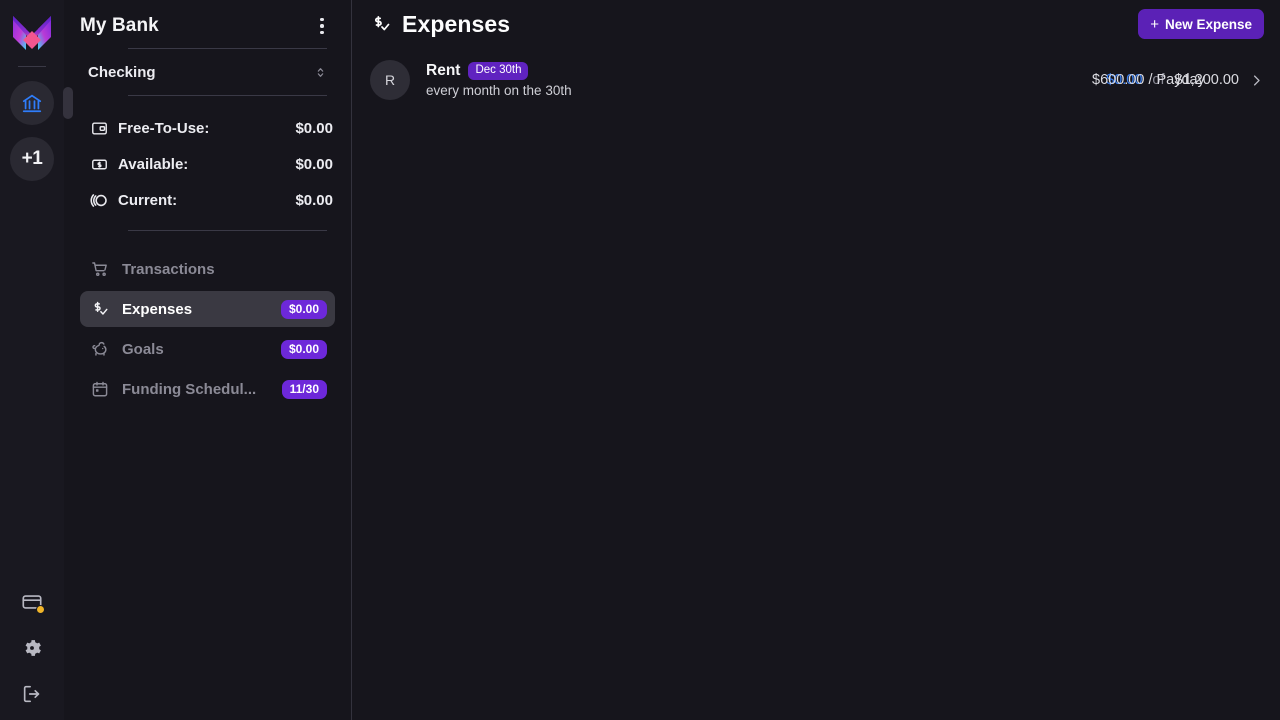  I want to click on expense-info: Rent Dec 30th every month on the 30th, so click(499, 80).